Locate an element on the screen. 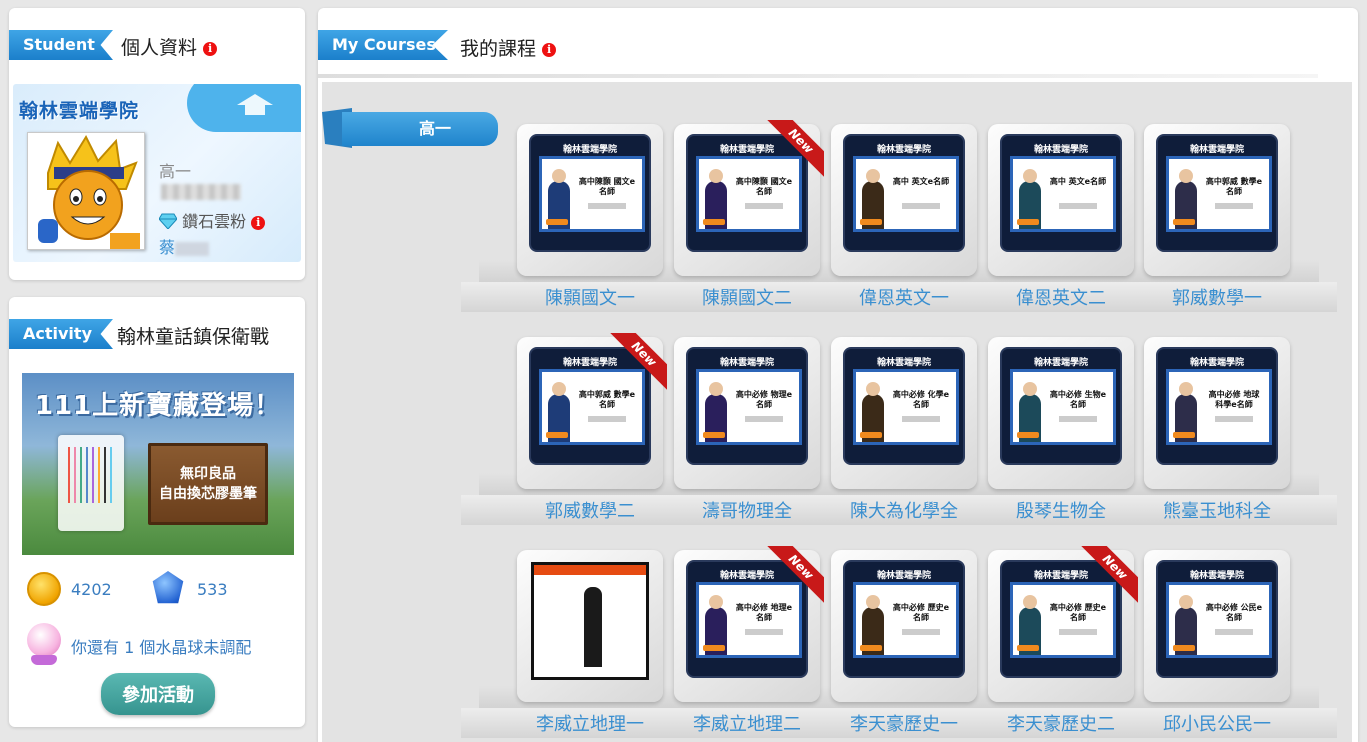 This screenshot has height=742, width=1367. course-tile: 翰林雲端學院高中必修 物理e名師 is located at coordinates (747, 413).